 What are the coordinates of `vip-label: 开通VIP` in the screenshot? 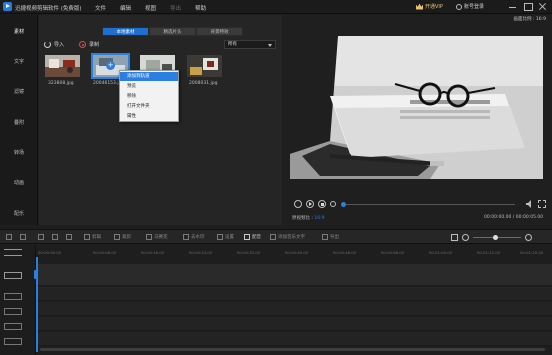 It's located at (434, 7).